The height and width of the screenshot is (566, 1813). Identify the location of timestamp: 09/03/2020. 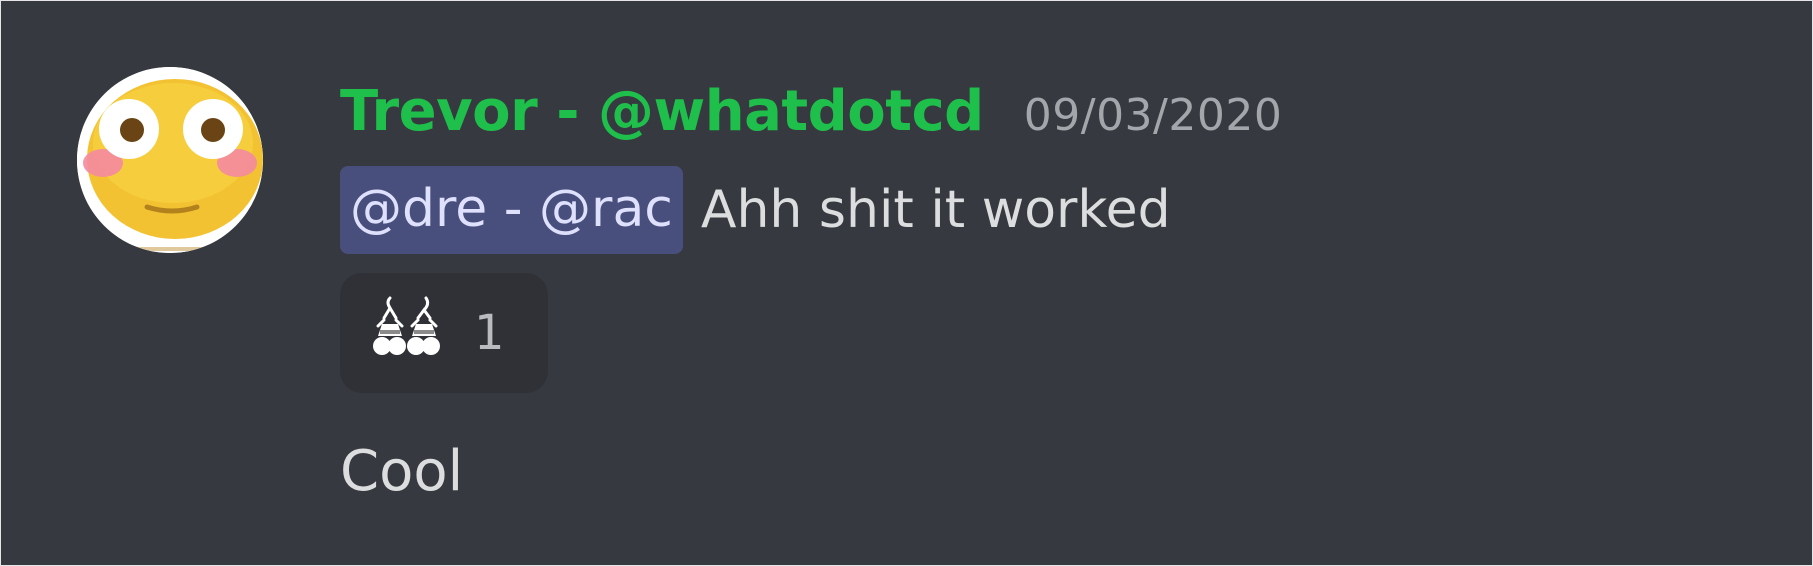
(1153, 115).